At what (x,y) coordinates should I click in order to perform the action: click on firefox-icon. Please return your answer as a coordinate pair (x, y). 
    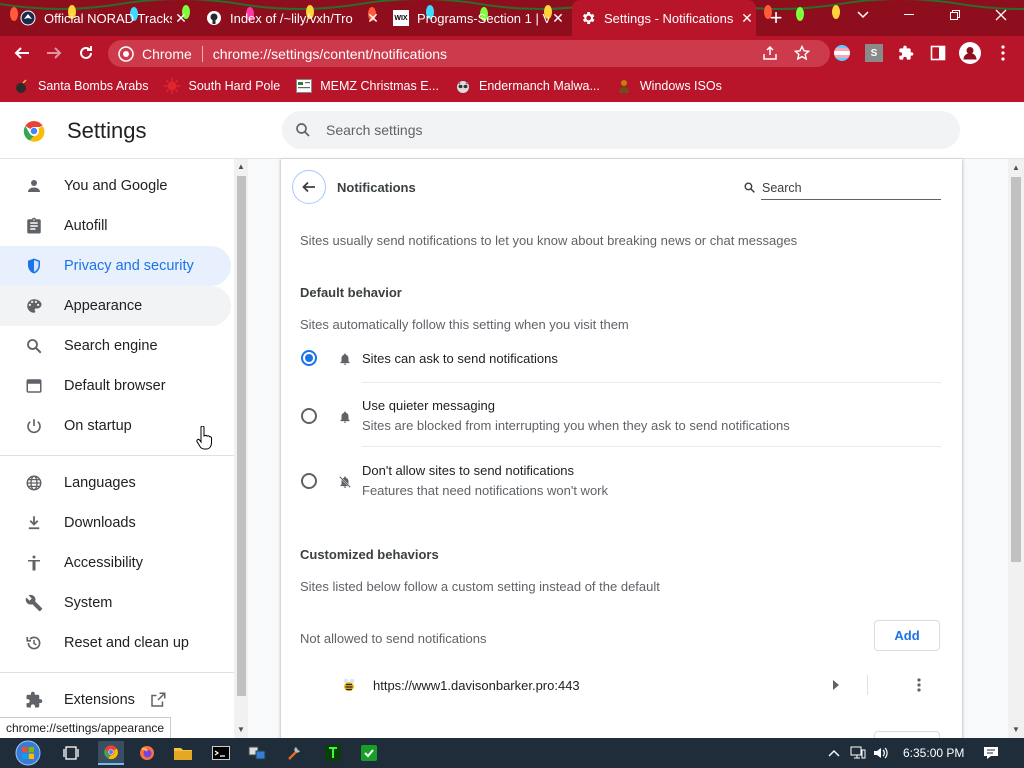
    Looking at the image, I should click on (147, 753).